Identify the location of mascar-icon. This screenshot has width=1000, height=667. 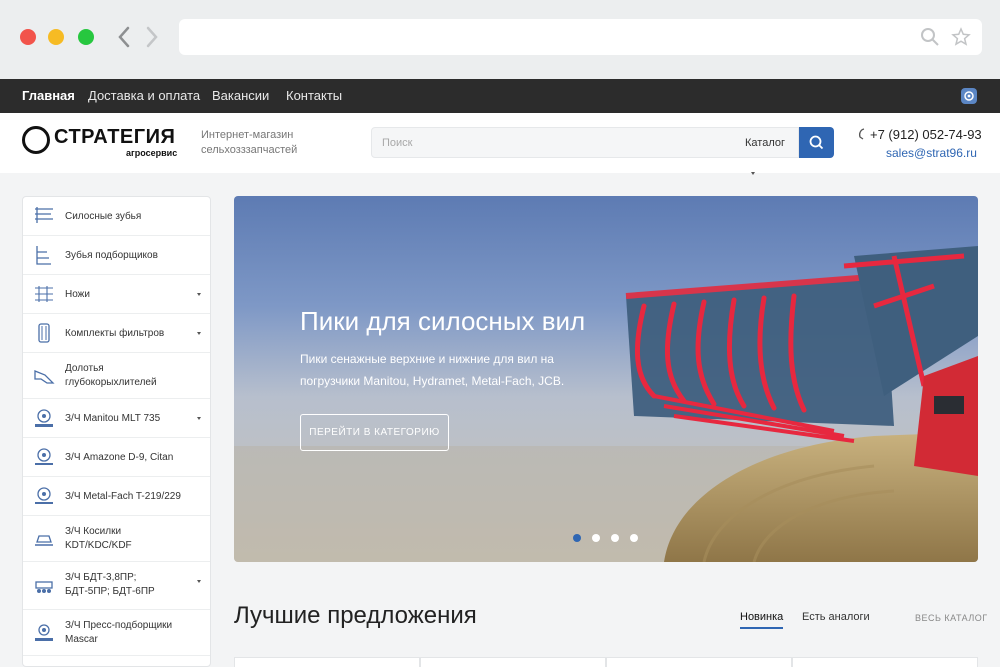
(44, 632).